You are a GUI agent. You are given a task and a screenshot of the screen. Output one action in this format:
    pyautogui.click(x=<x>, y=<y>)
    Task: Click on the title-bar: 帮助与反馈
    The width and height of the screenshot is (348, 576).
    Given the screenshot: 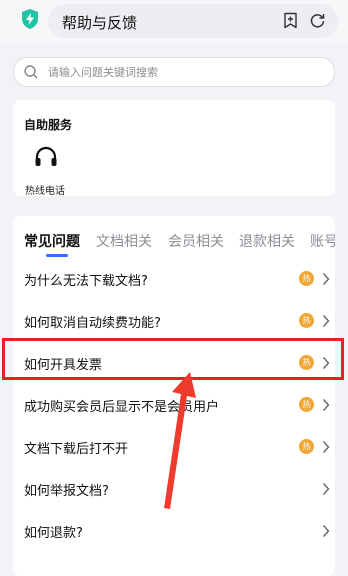 What is the action you would take?
    pyautogui.click(x=193, y=21)
    